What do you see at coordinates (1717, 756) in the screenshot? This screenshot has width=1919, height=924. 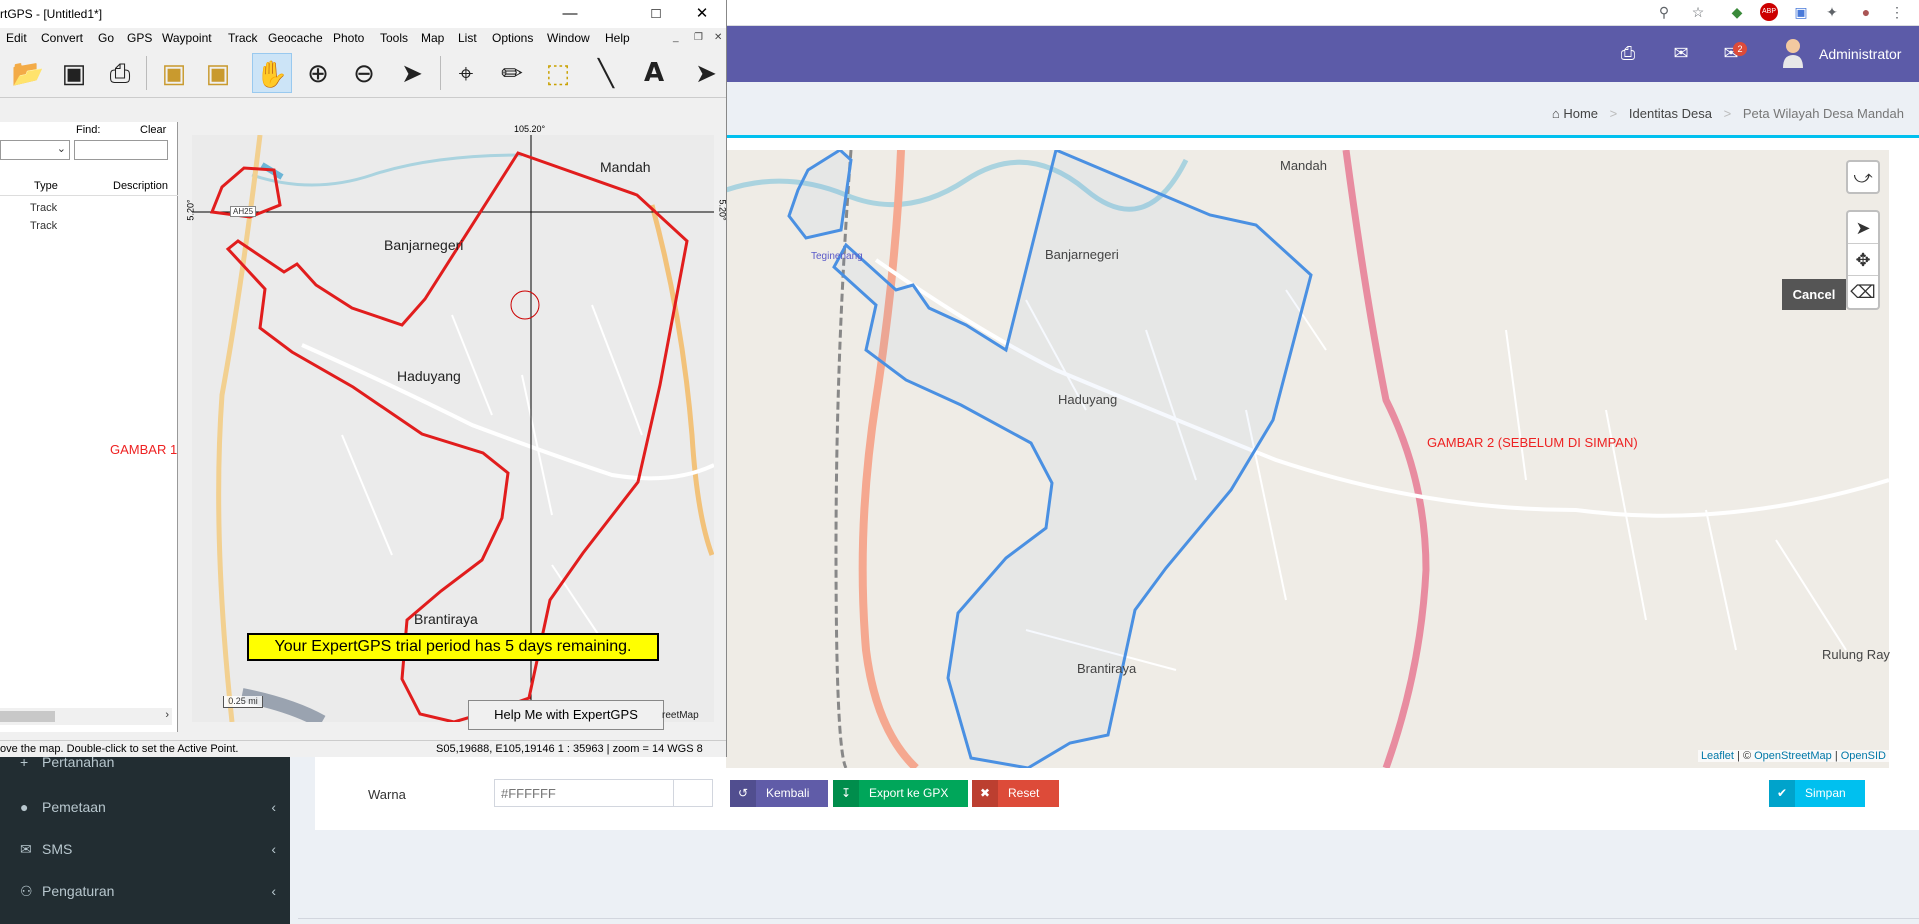 I see `leaflet-link: Leaflet` at bounding box center [1717, 756].